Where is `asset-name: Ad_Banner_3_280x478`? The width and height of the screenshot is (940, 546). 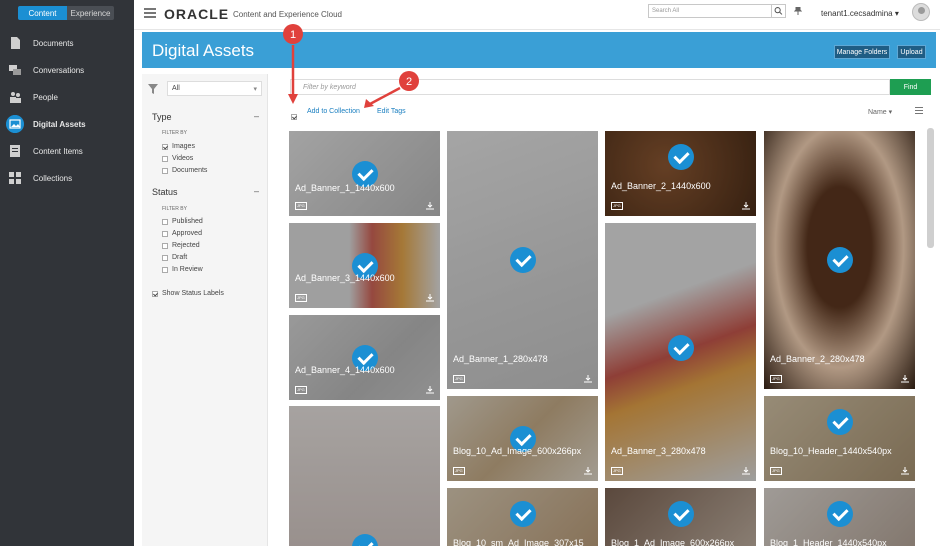
asset-name: Ad_Banner_3_280x478 is located at coordinates (658, 451).